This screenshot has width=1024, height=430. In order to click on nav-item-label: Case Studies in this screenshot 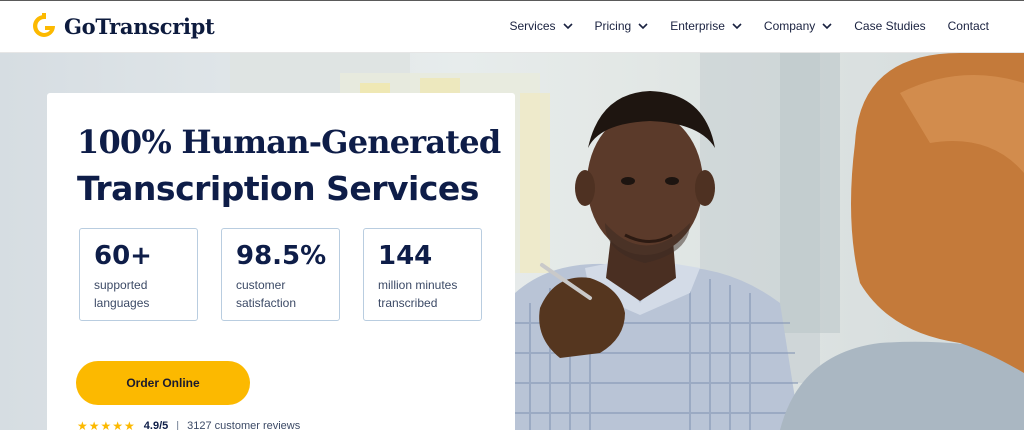, I will do `click(890, 26)`.